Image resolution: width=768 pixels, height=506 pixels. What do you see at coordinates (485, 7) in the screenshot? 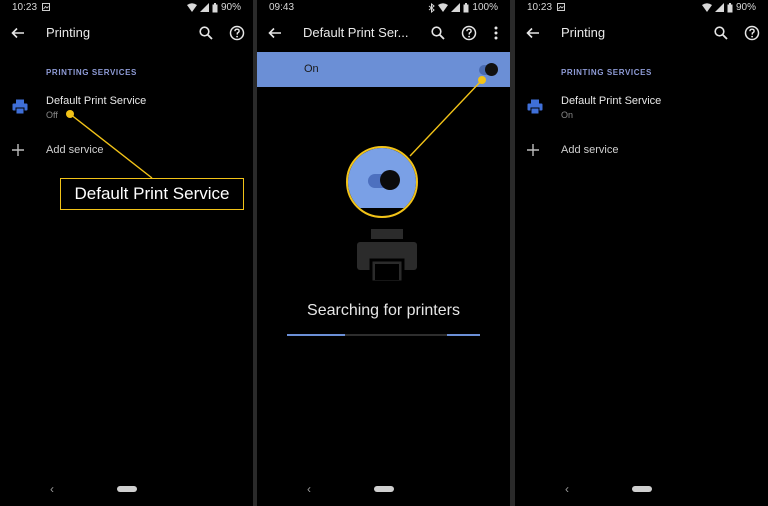
I see `battery-percent: 100%` at bounding box center [485, 7].